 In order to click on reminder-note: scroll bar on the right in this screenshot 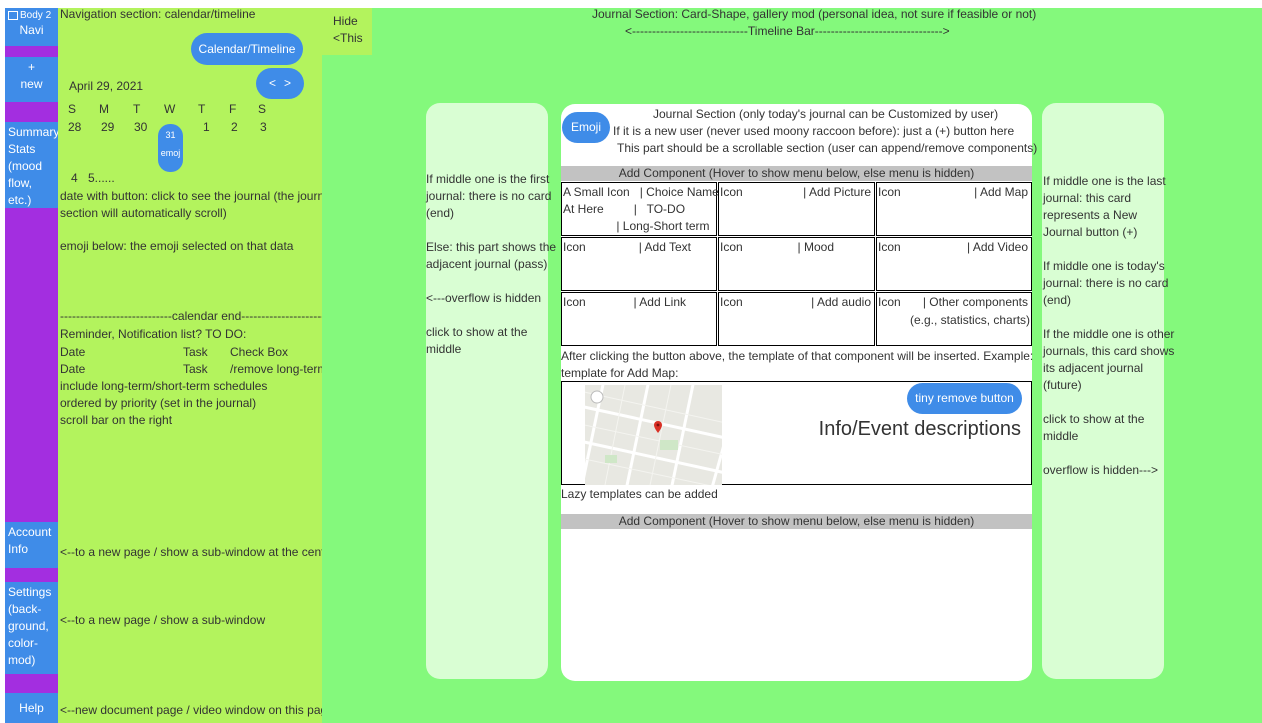, I will do `click(116, 420)`.